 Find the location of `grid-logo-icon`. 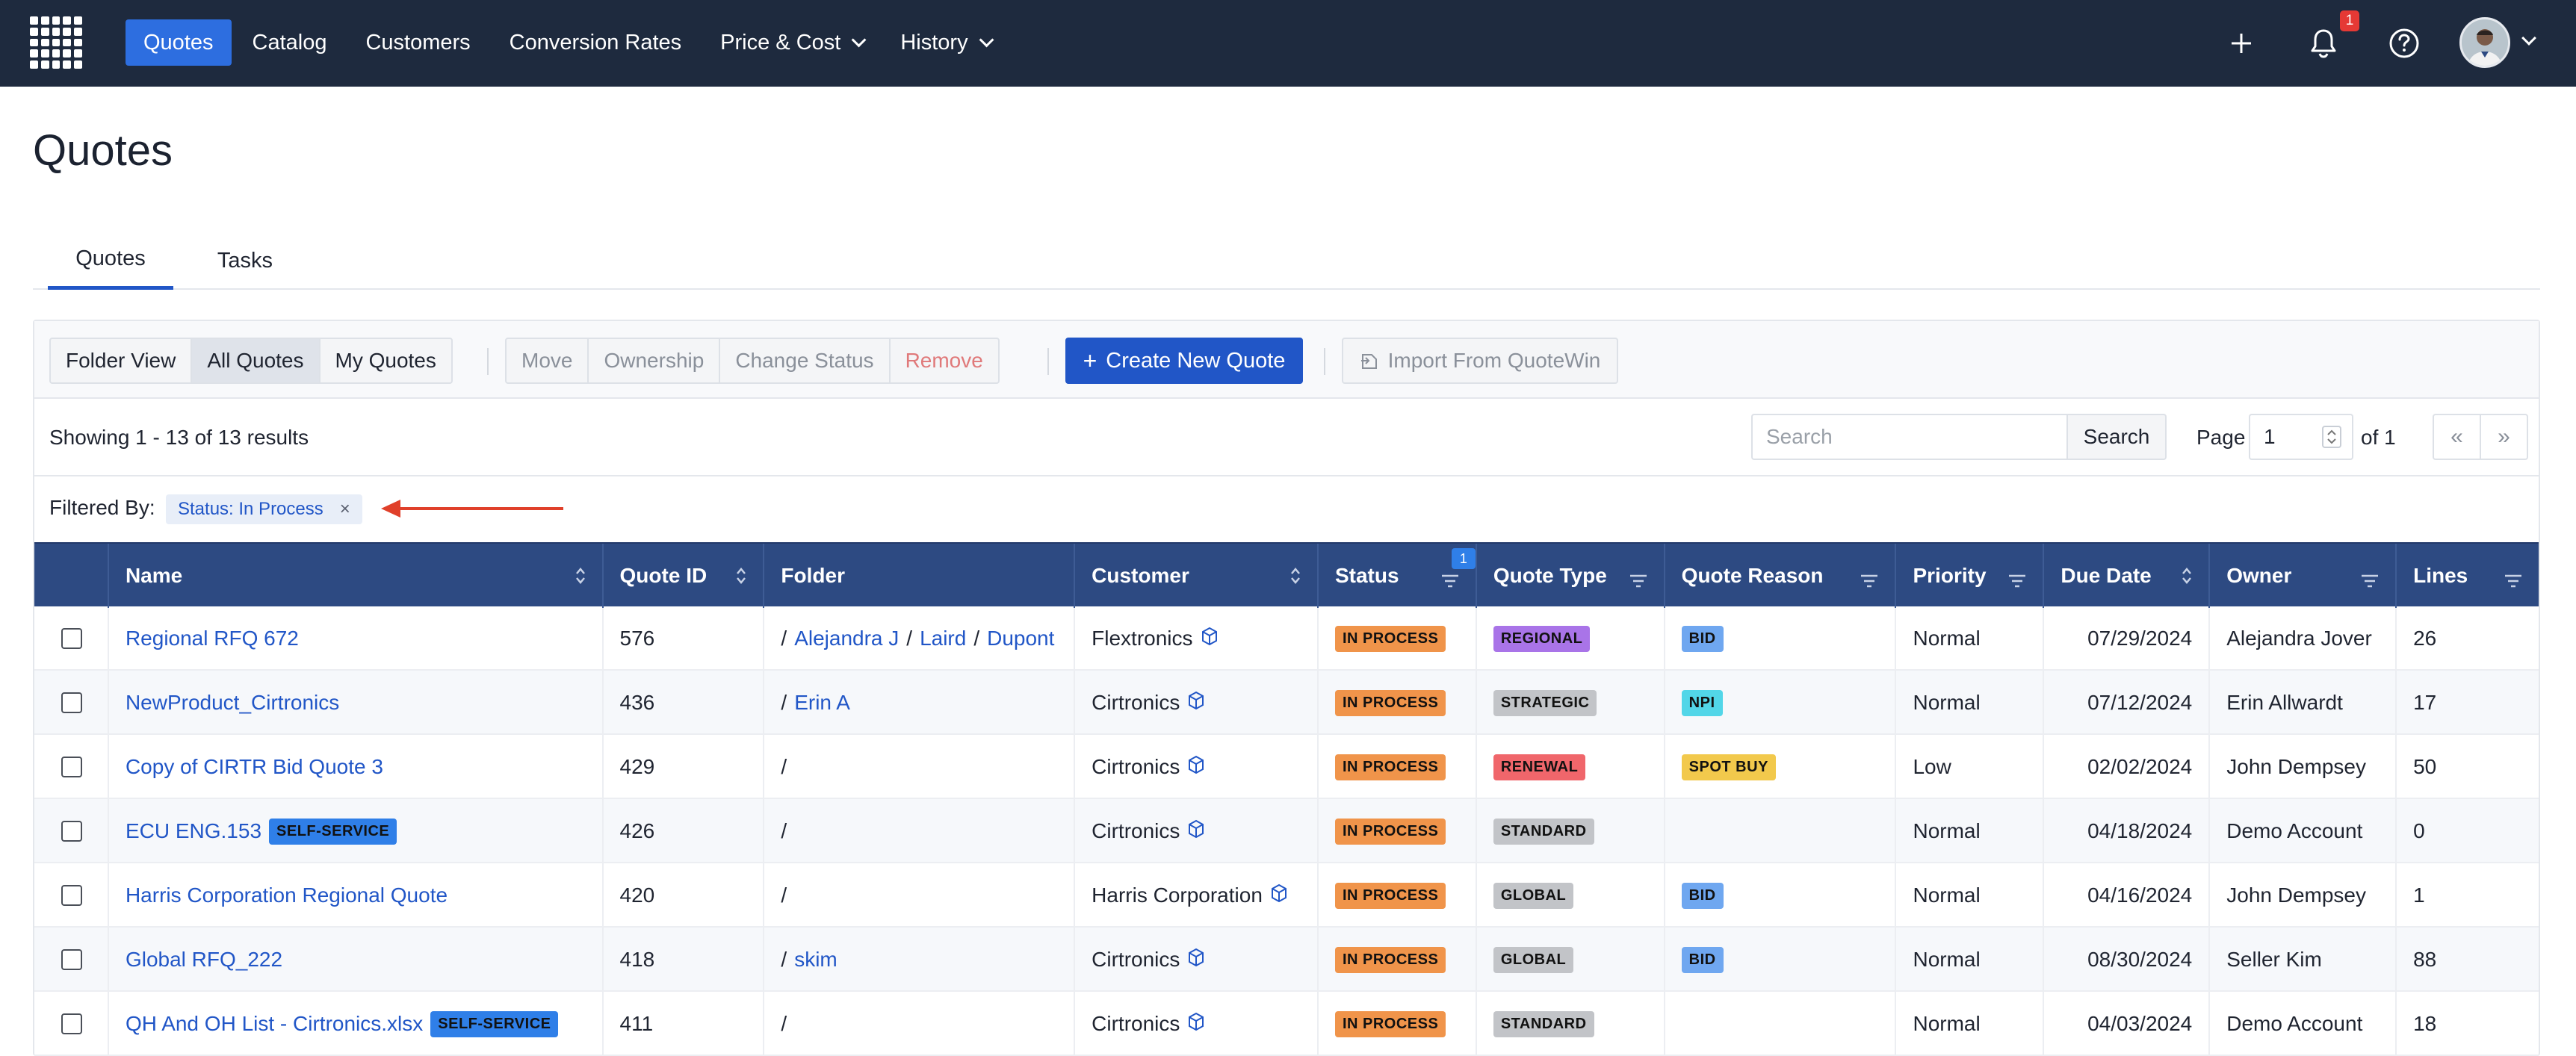

grid-logo-icon is located at coordinates (56, 43).